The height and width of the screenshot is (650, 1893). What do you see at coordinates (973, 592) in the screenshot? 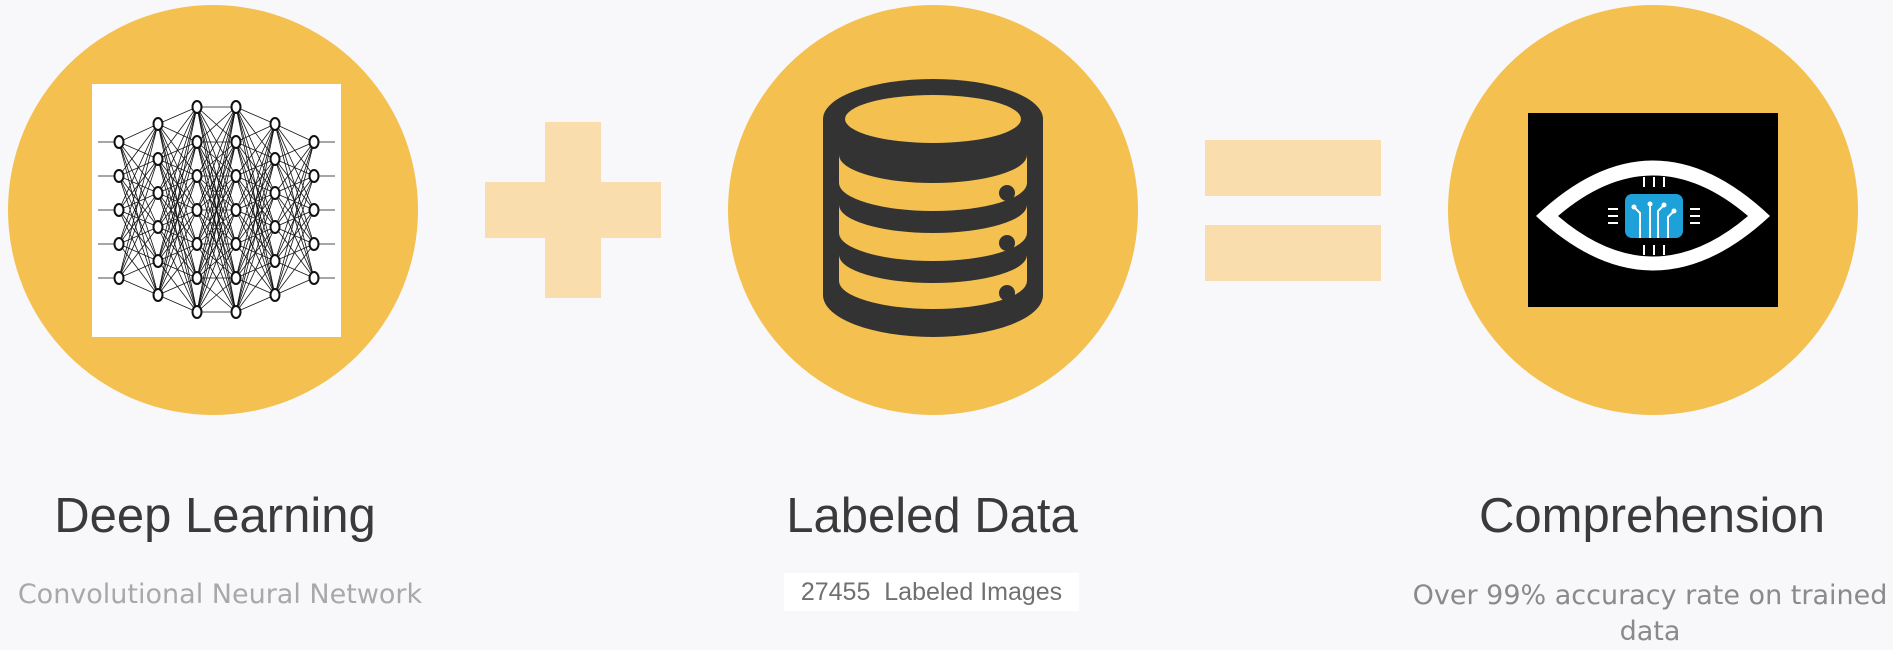
I see `labeled-images-label: Labeled Images` at bounding box center [973, 592].